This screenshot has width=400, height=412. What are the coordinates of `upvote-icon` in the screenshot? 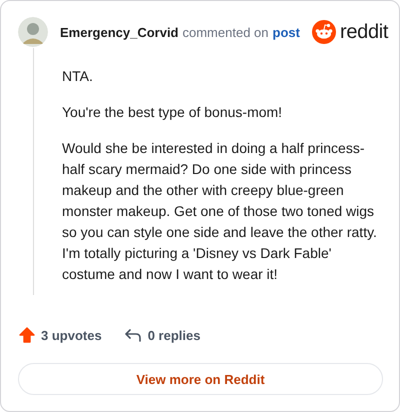 It's located at (27, 335).